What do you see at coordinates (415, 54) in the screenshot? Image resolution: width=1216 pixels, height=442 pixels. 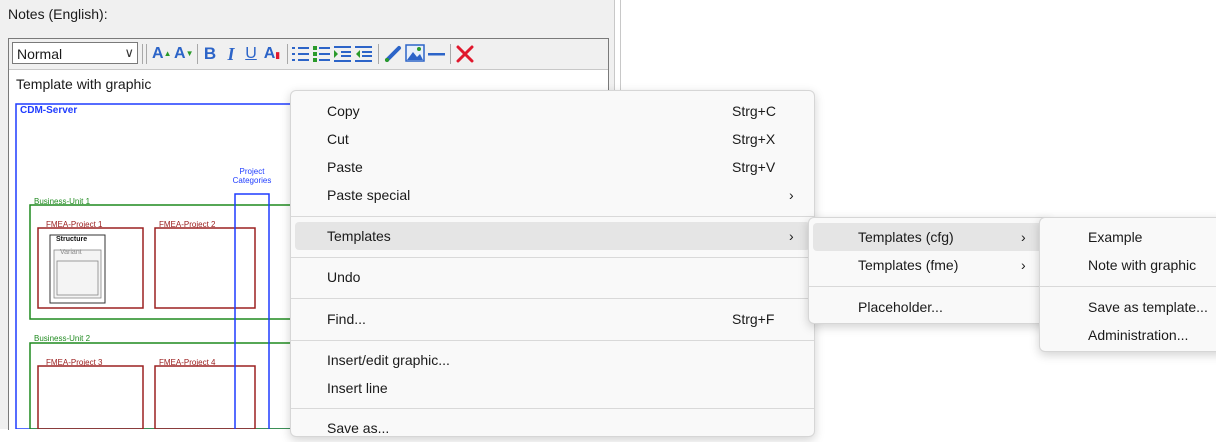 I see `insert-image-icon` at bounding box center [415, 54].